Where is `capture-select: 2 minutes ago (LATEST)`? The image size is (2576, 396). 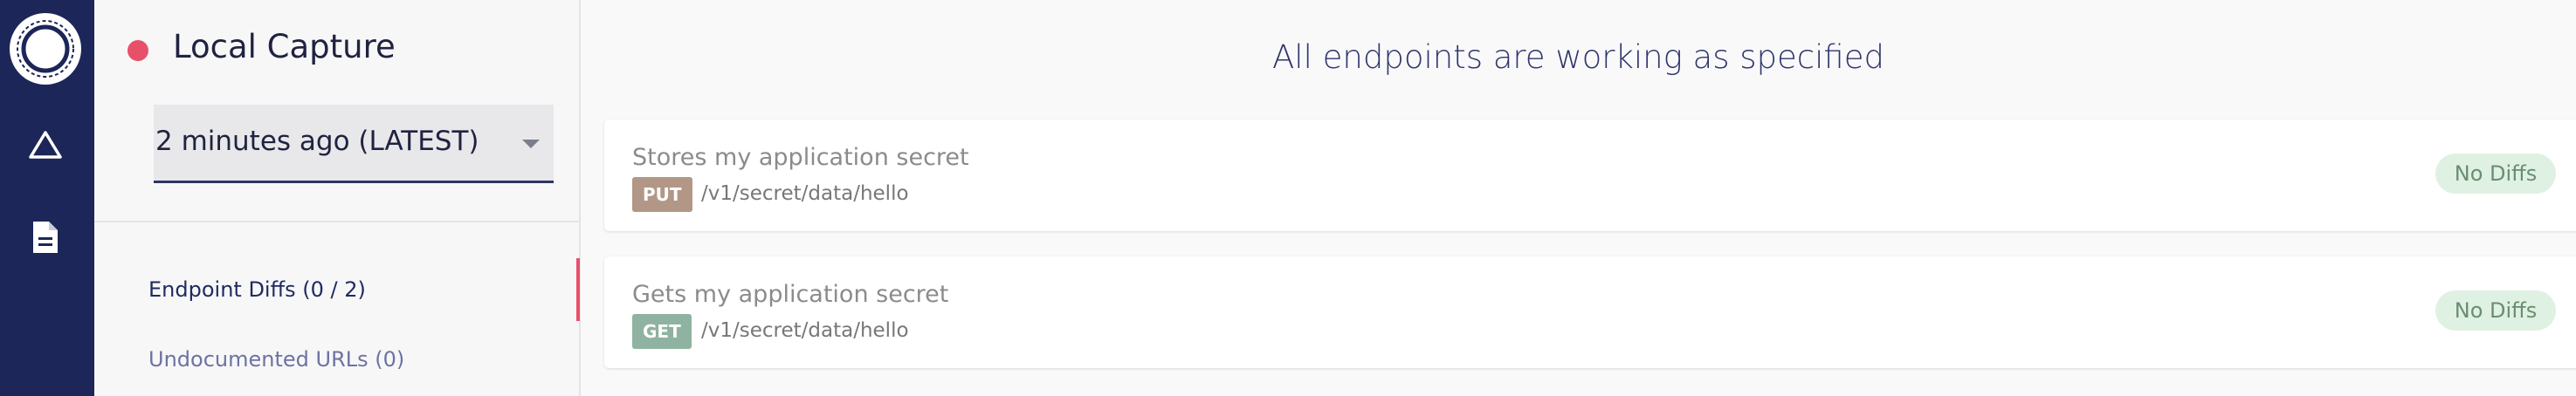
capture-select: 2 minutes ago (LATEST) is located at coordinates (354, 144).